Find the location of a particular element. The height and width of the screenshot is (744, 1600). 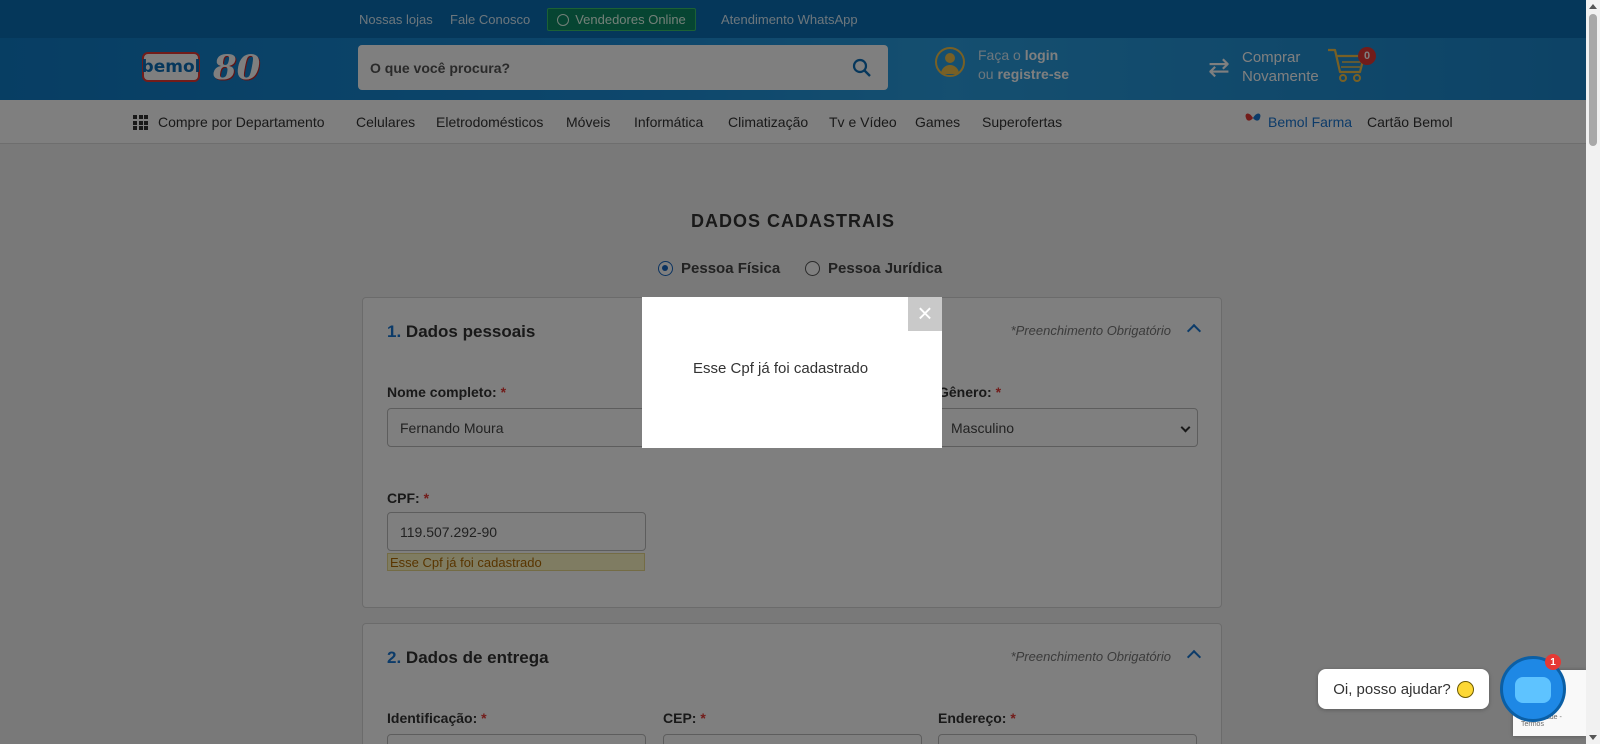

scrollbar is located at coordinates (1593, 372).